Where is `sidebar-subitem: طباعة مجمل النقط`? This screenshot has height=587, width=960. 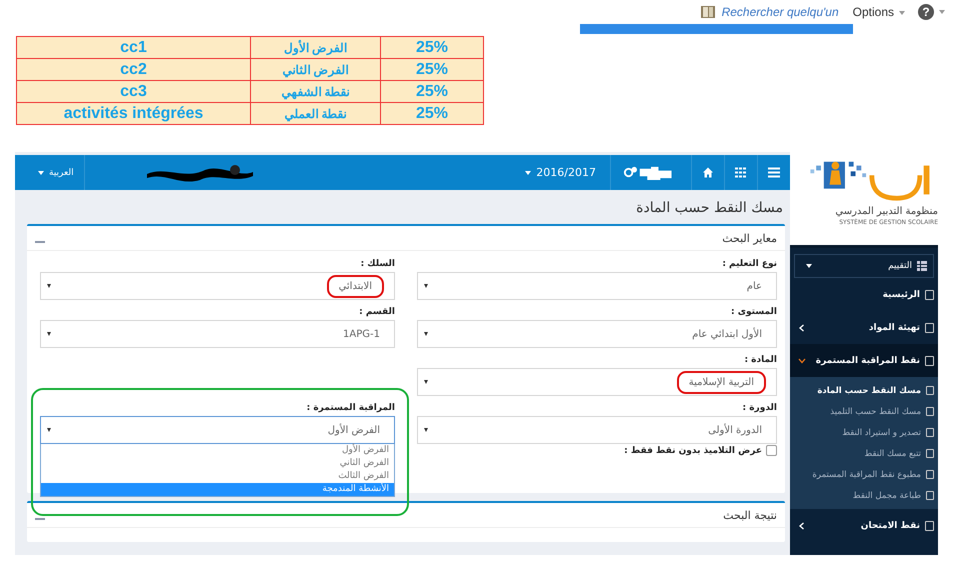
sidebar-subitem: طباعة مجمل النقط is located at coordinates (864, 495).